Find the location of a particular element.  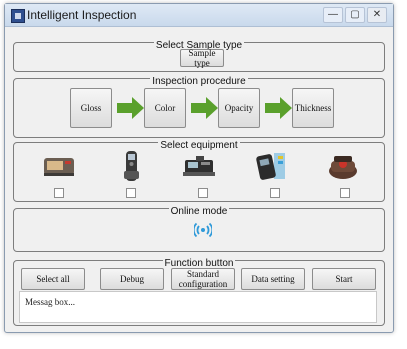

start-button: Start is located at coordinates (344, 279).